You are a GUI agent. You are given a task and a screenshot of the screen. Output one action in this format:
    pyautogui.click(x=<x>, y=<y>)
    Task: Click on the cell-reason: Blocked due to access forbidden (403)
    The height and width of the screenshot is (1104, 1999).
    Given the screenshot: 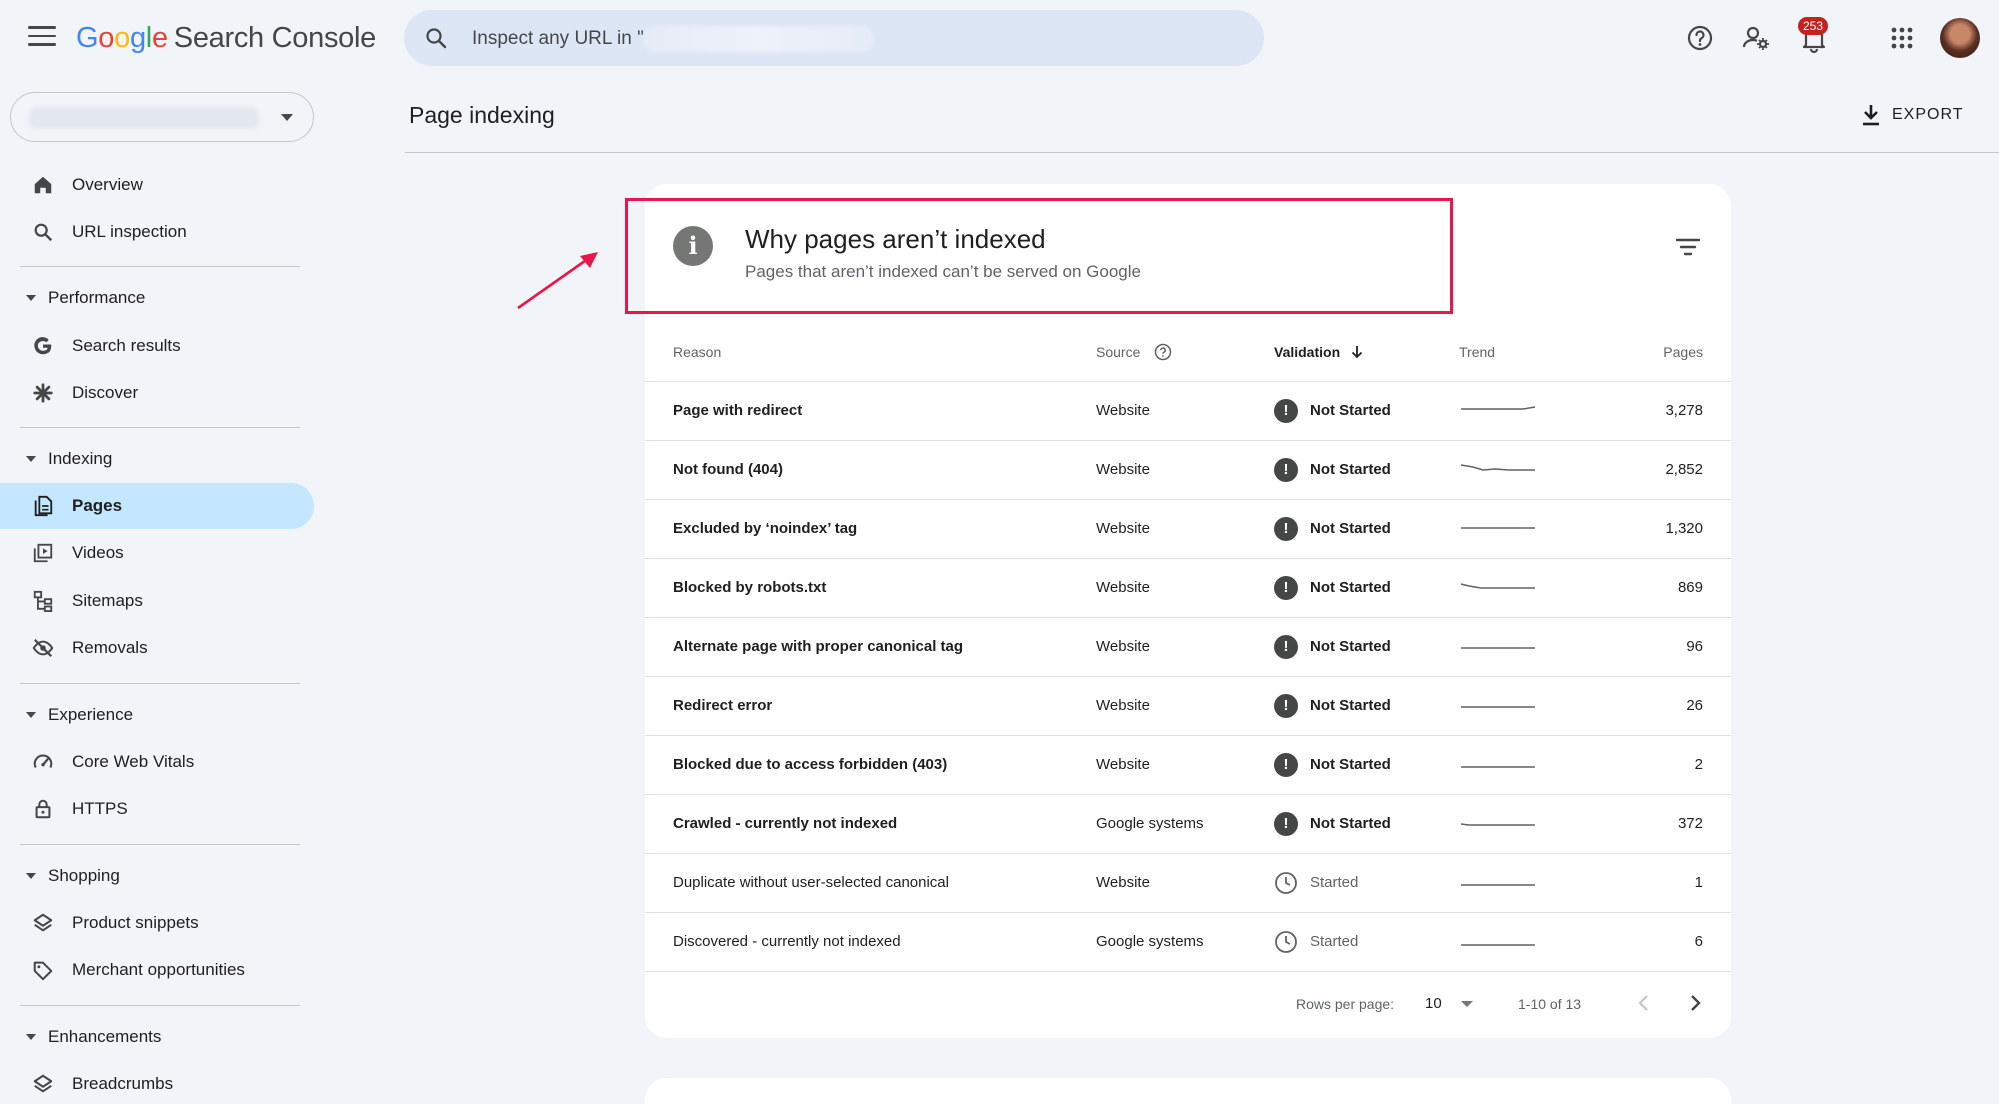 What is the action you would take?
    pyautogui.click(x=870, y=765)
    